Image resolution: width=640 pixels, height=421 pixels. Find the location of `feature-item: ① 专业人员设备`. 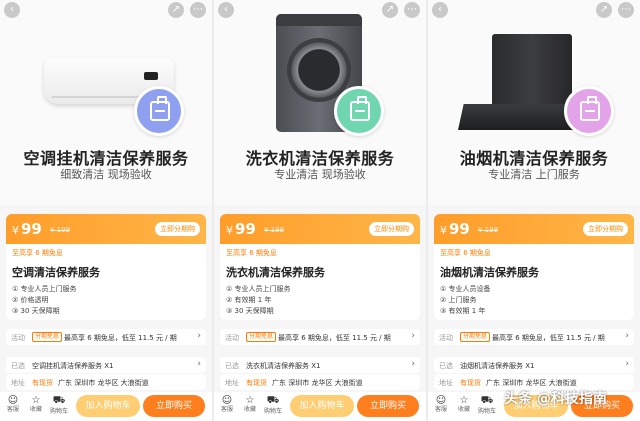

feature-item: ① 专业人员设备 is located at coordinates (465, 289).